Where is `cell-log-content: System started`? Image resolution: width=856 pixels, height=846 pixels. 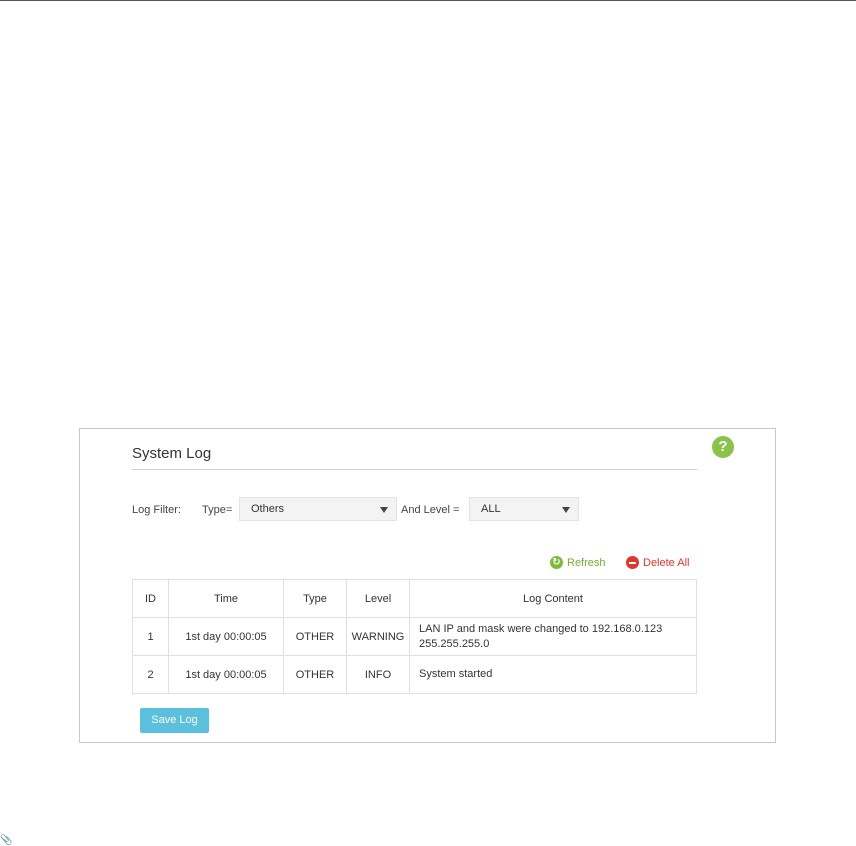
cell-log-content: System started is located at coordinates (553, 674).